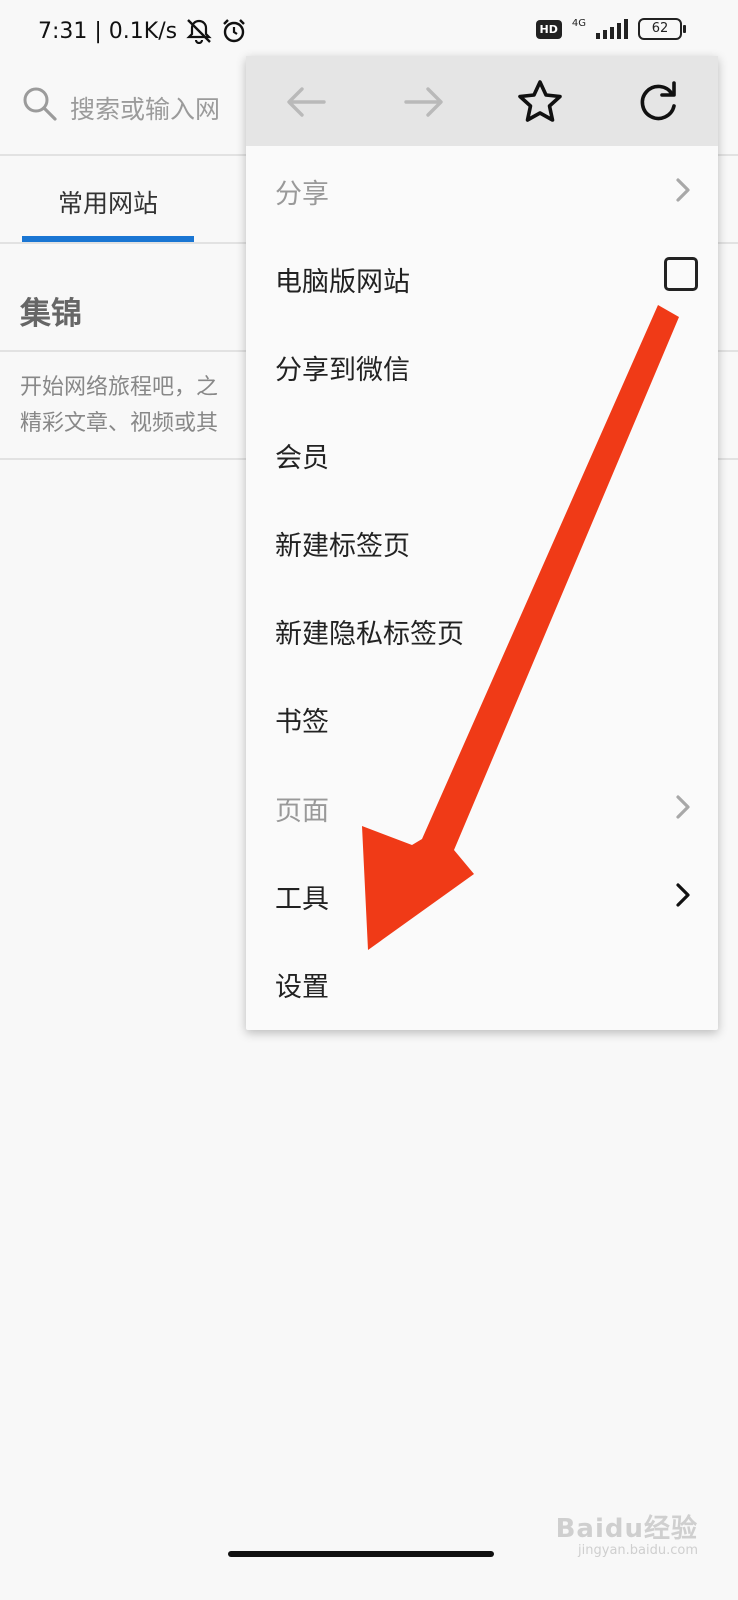 The width and height of the screenshot is (738, 1600). I want to click on watermark-url: jingyan.baidu.com, so click(638, 1550).